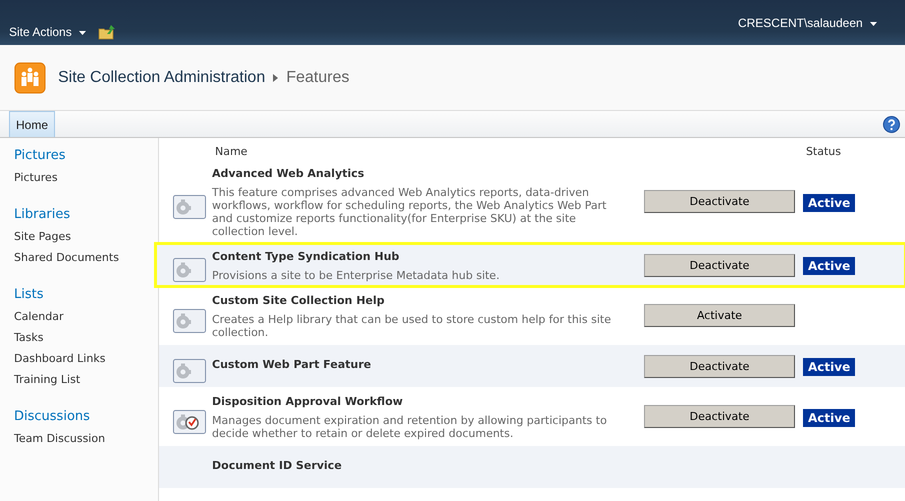  I want to click on nav-item: Pictures, so click(79, 178).